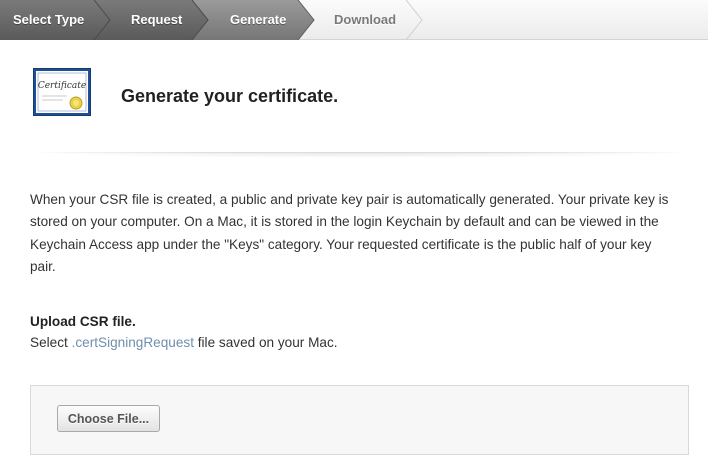  What do you see at coordinates (365, 19) in the screenshot?
I see `step-download: Download` at bounding box center [365, 19].